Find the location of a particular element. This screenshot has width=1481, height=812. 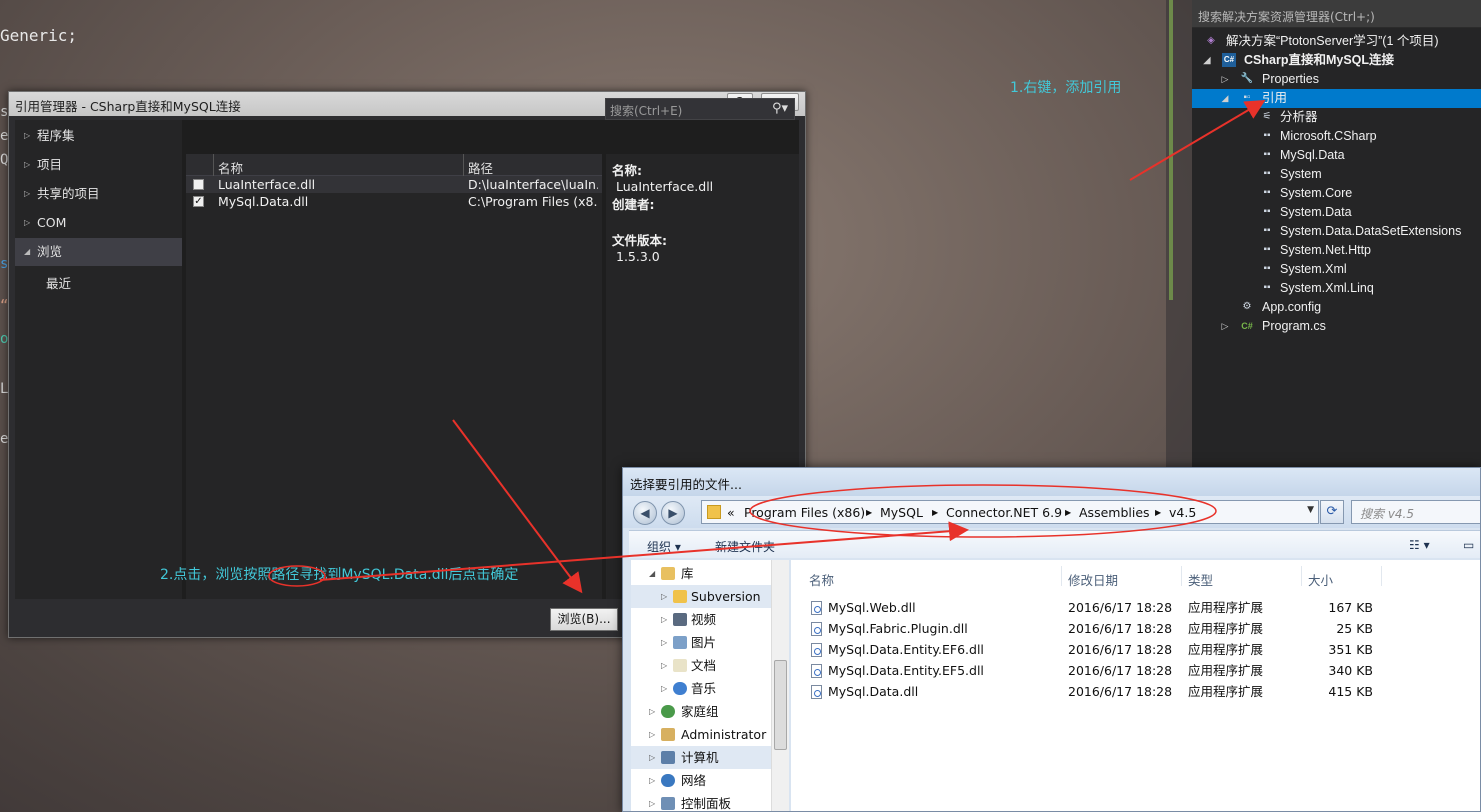

reference-checkbox is located at coordinates (198, 184).